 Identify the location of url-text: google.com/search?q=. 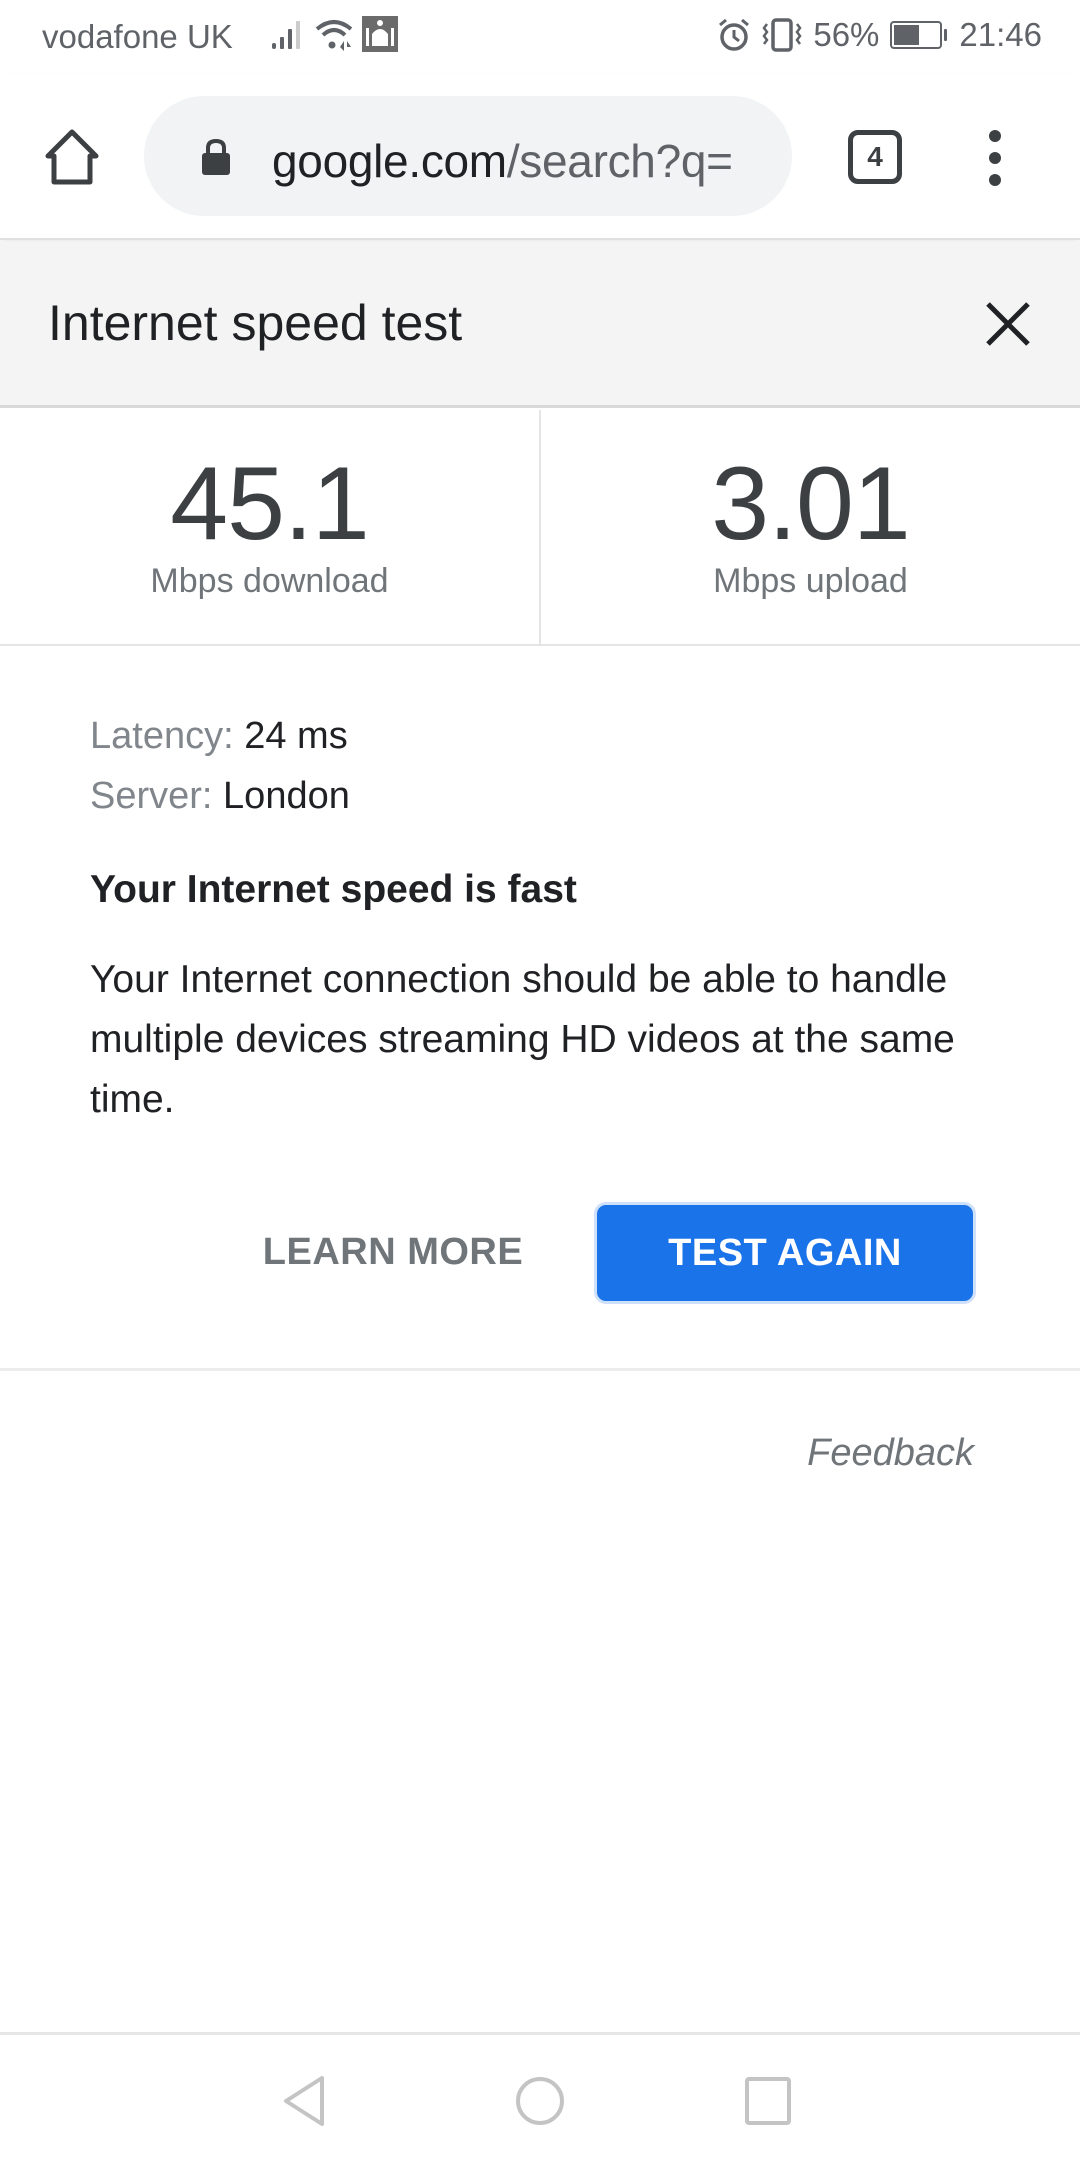
(502, 161).